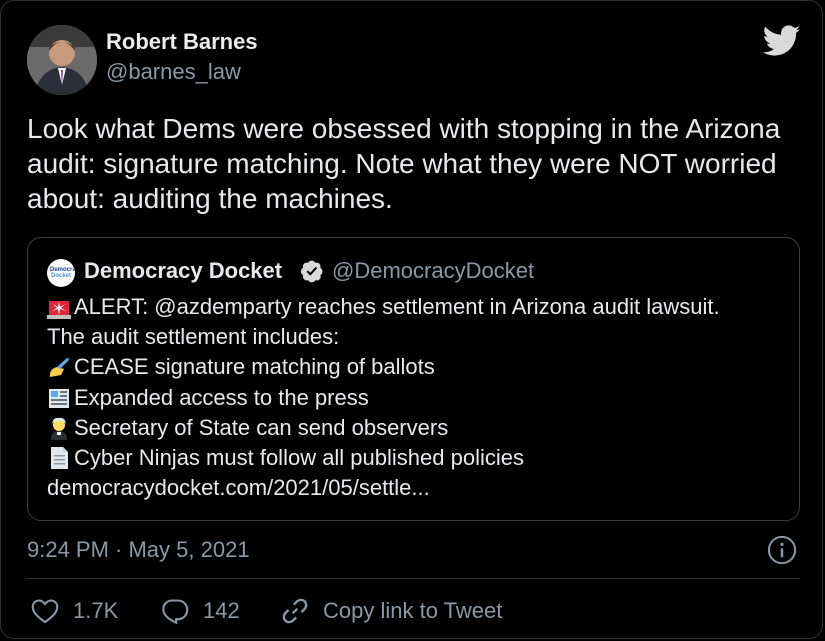 This screenshot has height=641, width=825. I want to click on quoted-line-text: Secretary of State can send observers, so click(261, 427).